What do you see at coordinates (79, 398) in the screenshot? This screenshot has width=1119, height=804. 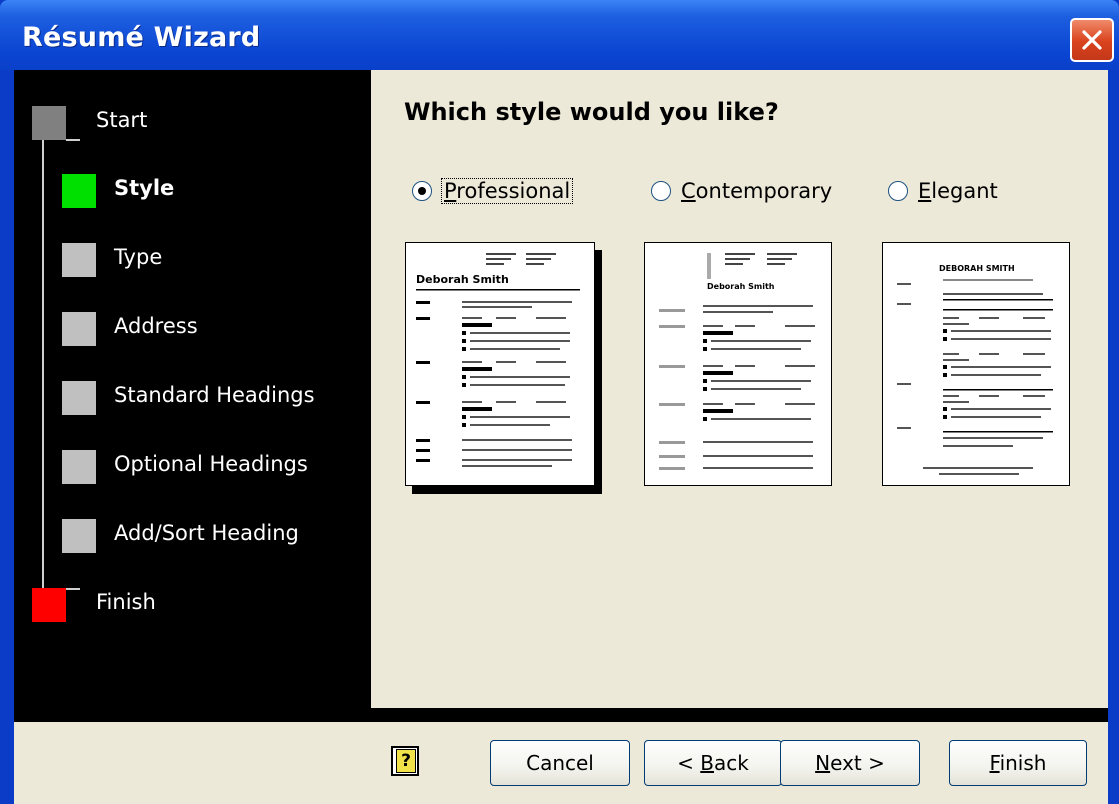 I see `step-standard-headings-marker` at bounding box center [79, 398].